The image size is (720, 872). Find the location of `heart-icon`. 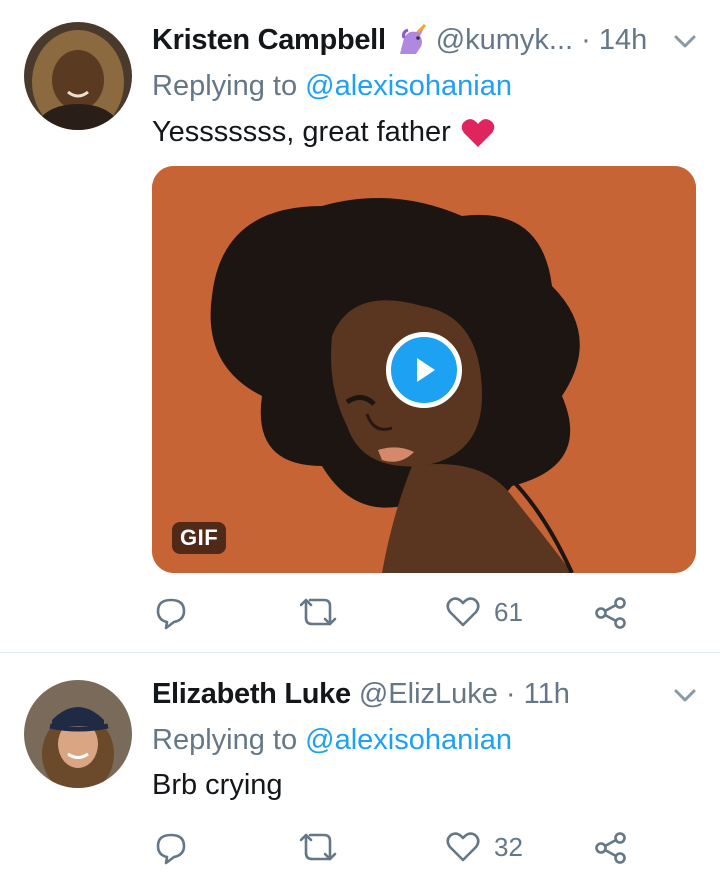

heart-icon is located at coordinates (478, 133).